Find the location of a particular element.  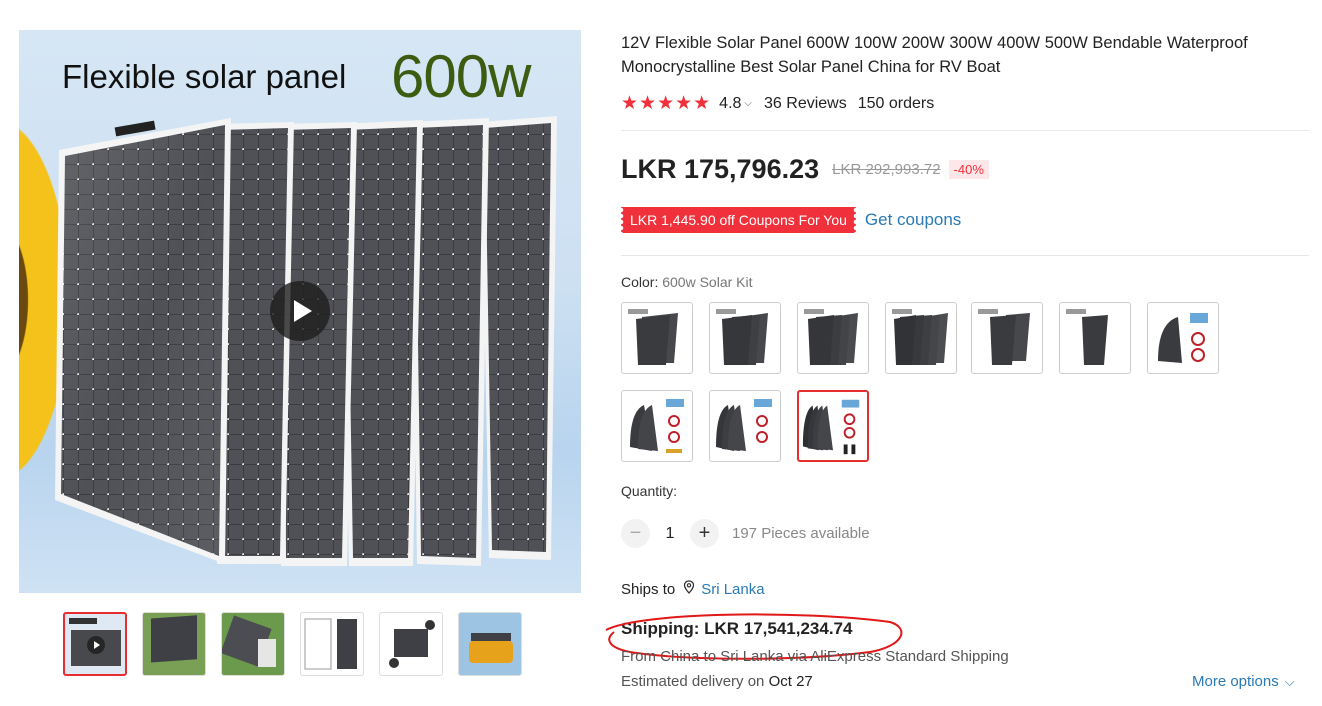

more-options-link: More options ⌵ is located at coordinates (1243, 681).